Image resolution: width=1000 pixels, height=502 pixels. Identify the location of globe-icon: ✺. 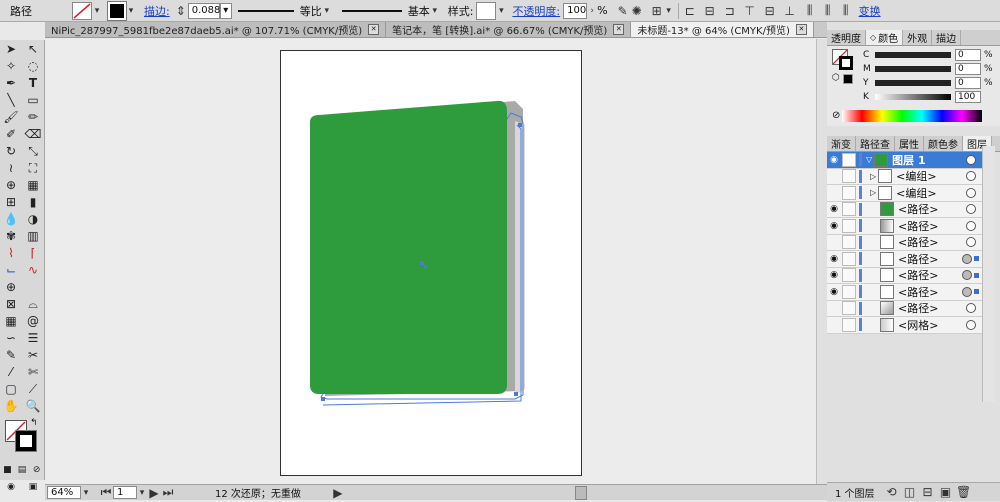
(637, 11).